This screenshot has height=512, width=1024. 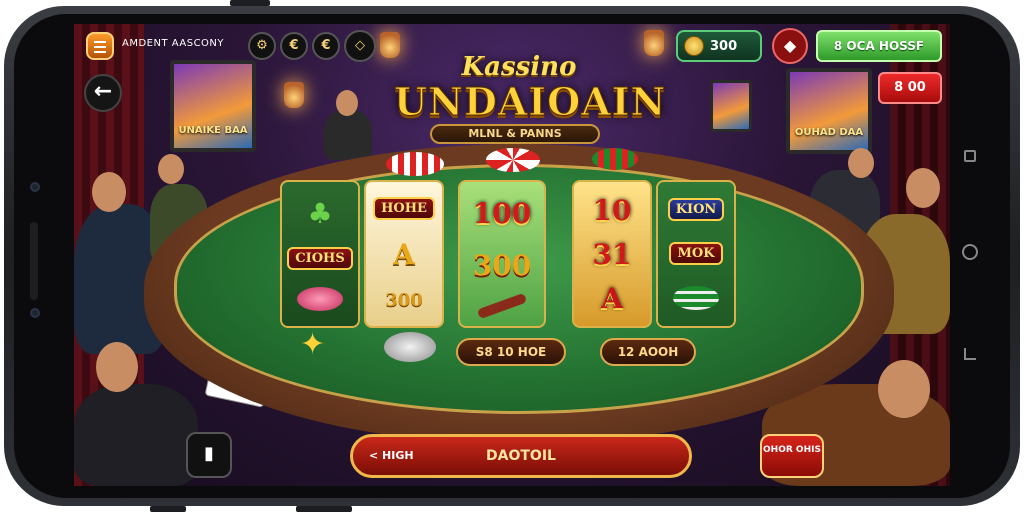 I want to click on reel-4: 10 31 A, so click(x=612, y=254).